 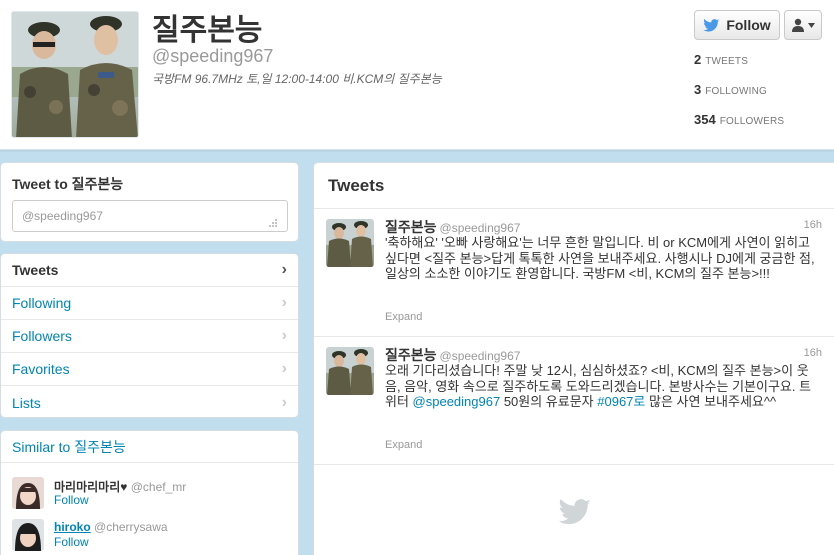 I want to click on nav-item-tweets: Tweets ›, so click(x=149, y=270).